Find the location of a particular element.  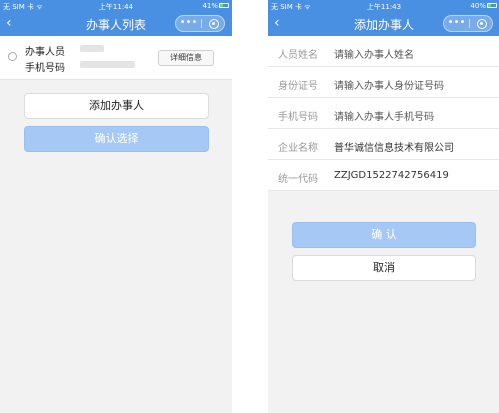

id-number-input: 请输入办事人身份证号码 is located at coordinates (389, 84).